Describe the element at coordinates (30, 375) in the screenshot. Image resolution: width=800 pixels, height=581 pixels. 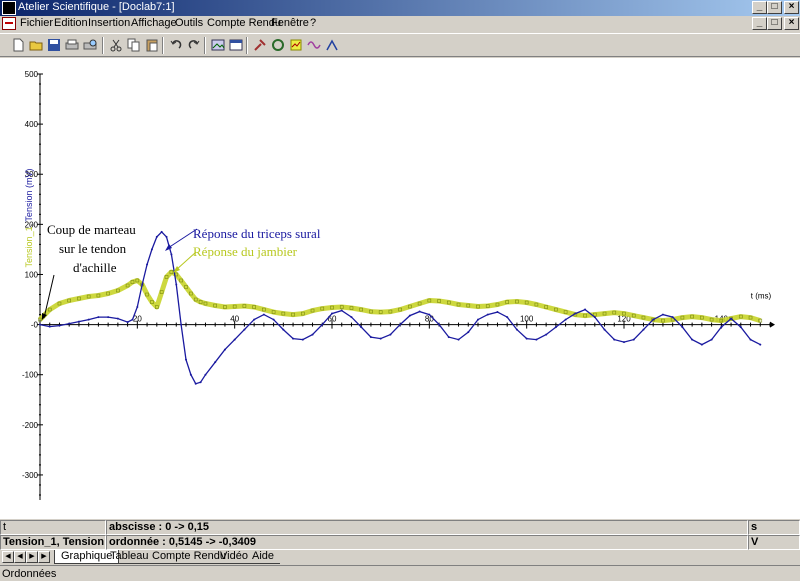
I see `y-tick-label: -100` at that location.